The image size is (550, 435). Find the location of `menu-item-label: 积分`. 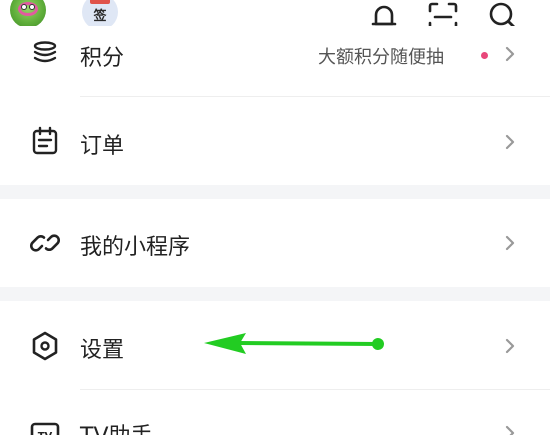

menu-item-label: 积分 is located at coordinates (102, 58).